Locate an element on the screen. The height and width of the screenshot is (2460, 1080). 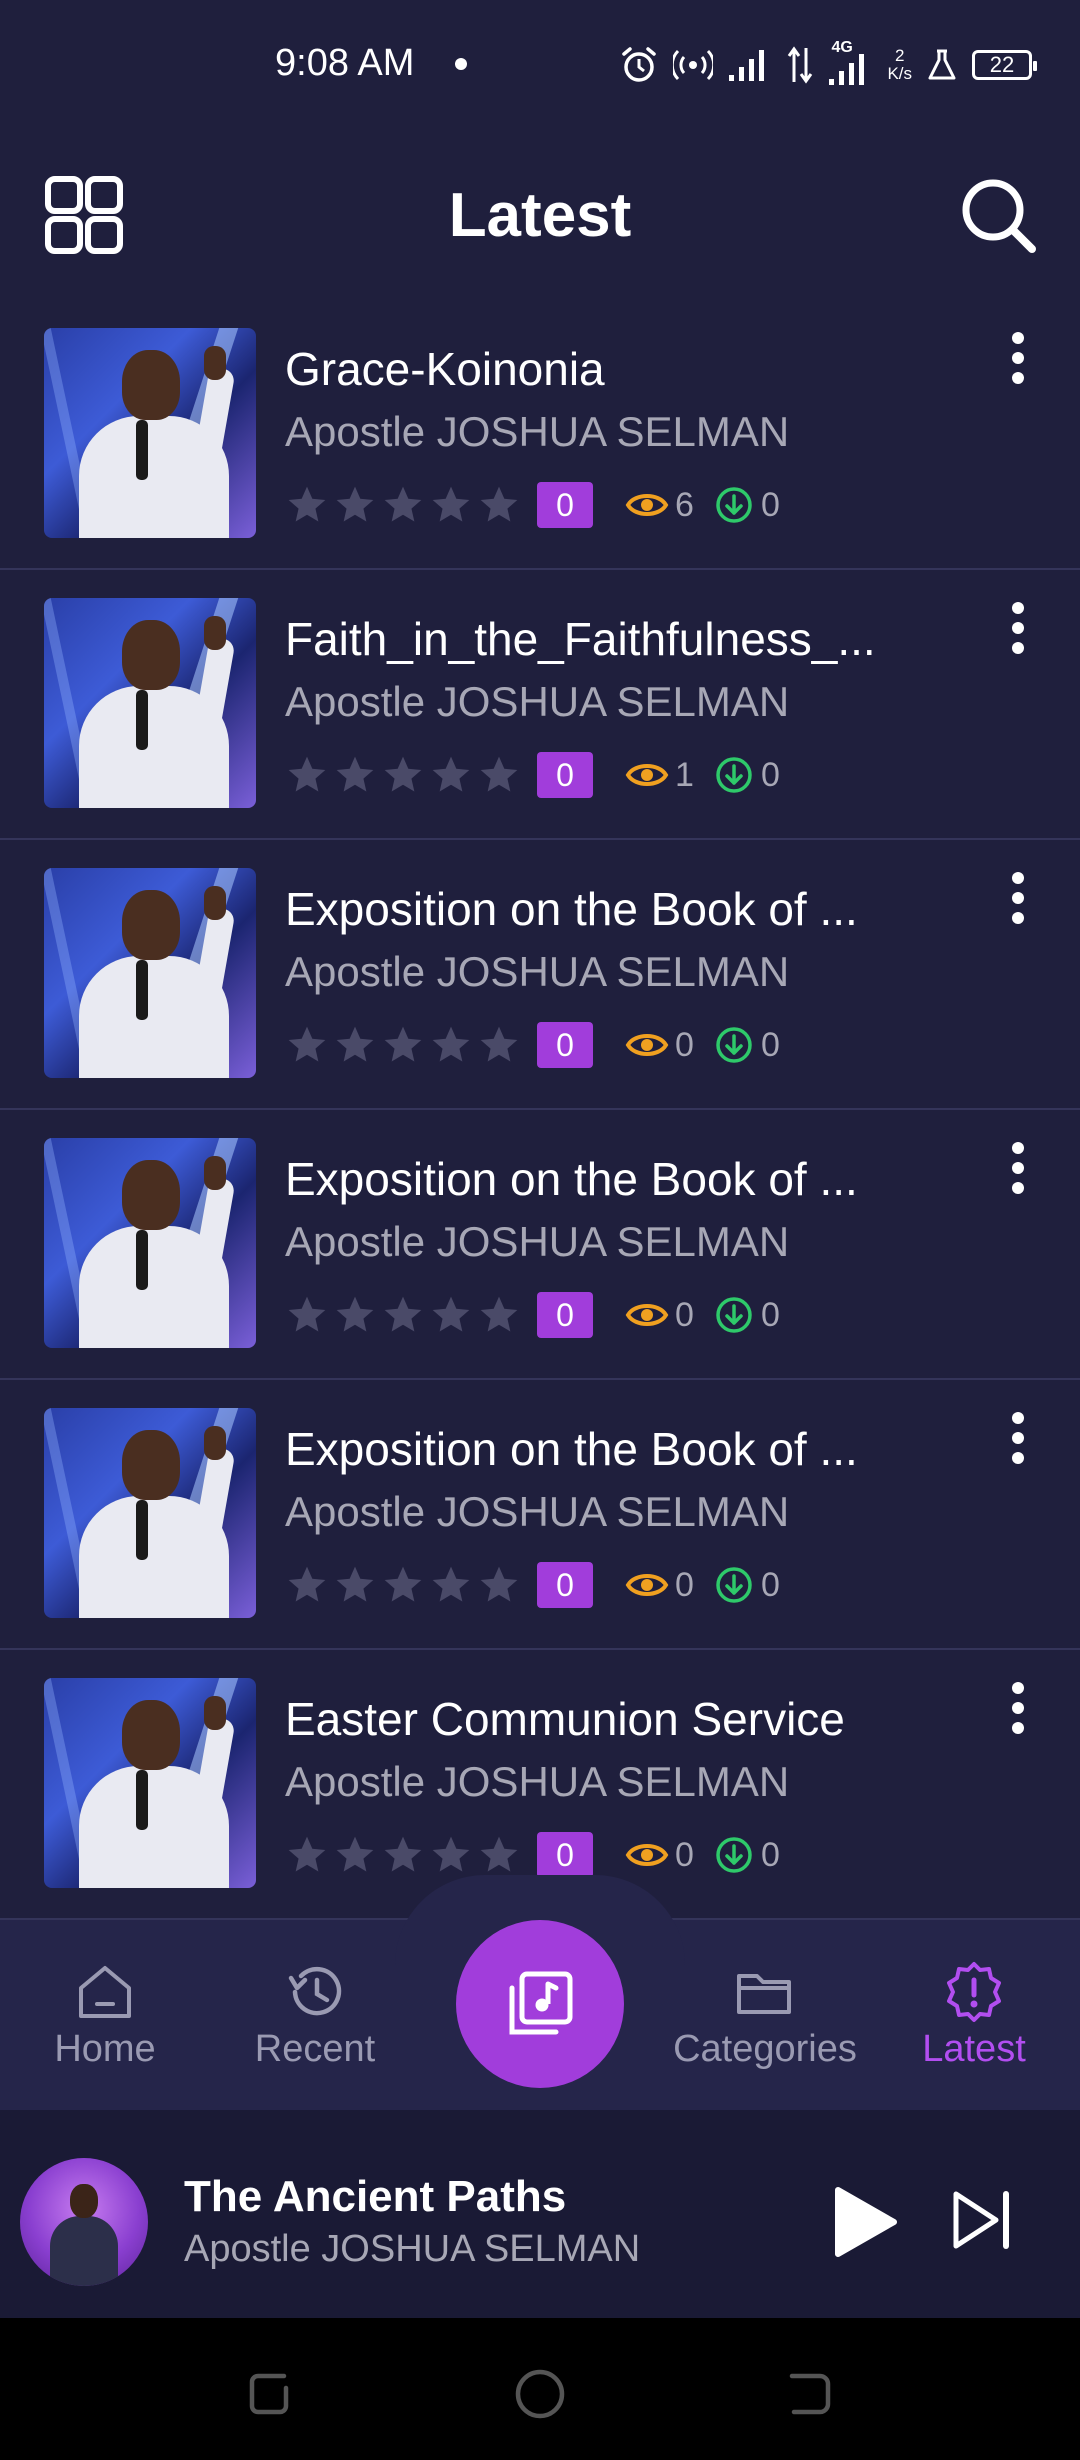
music-library-icon is located at coordinates (541, 2003).